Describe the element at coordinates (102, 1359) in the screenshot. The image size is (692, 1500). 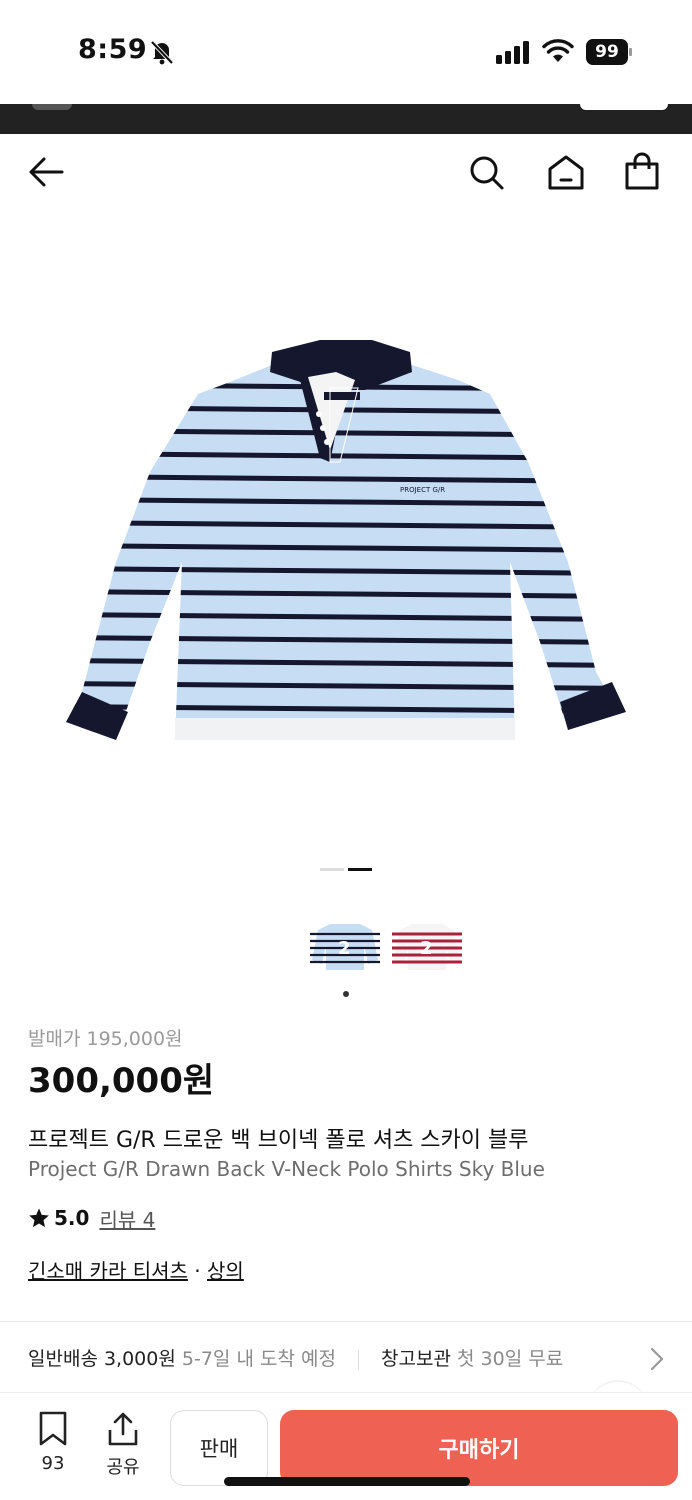
I see `shipping-label: 일반배송 3,000원` at that location.